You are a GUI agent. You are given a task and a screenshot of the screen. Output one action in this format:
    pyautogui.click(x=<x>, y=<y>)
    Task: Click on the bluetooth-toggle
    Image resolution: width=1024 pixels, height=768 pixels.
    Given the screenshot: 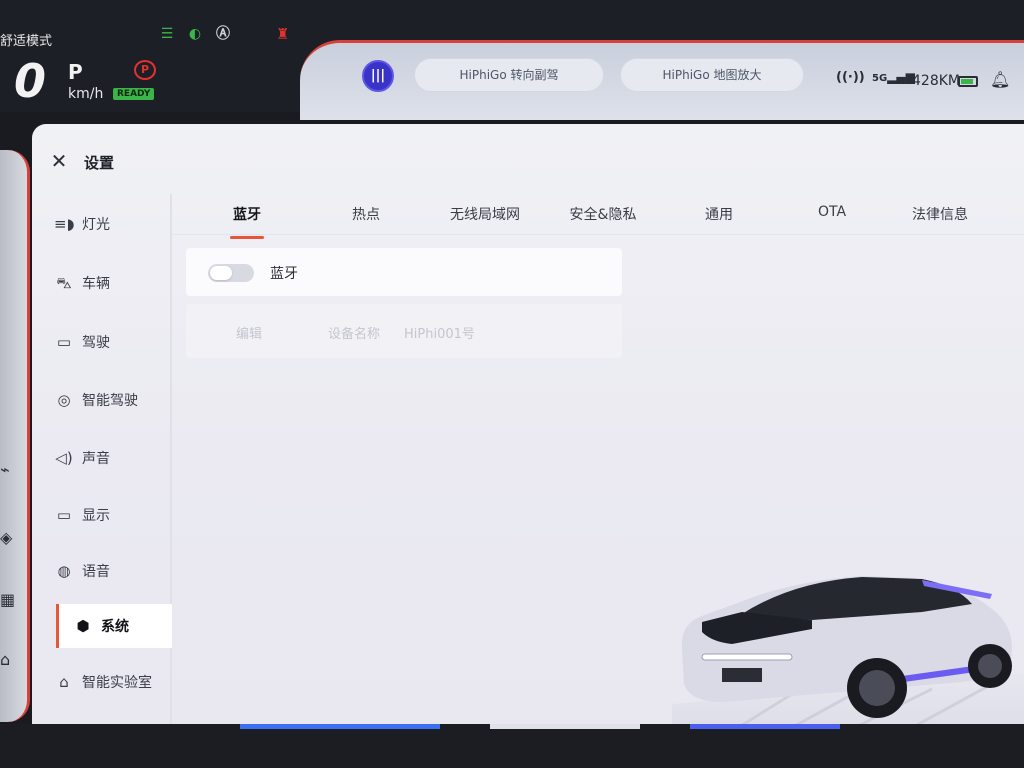 What is the action you would take?
    pyautogui.click(x=231, y=273)
    